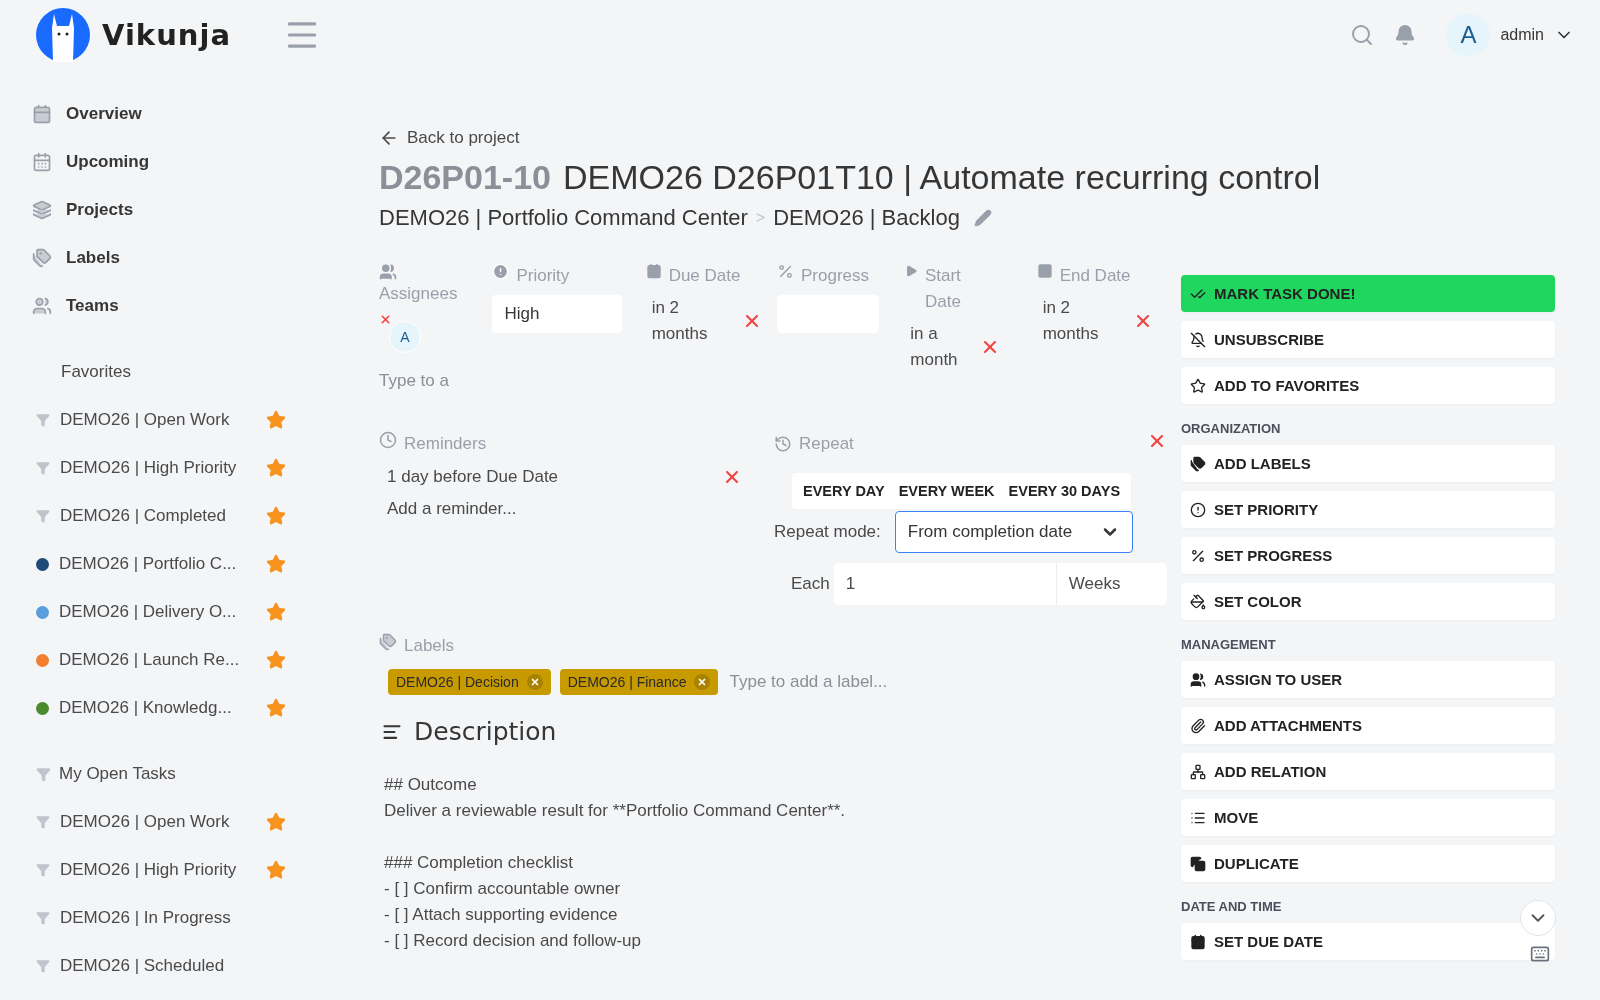 Image resolution: width=1600 pixels, height=1000 pixels. I want to click on nav-item: Upcoming, so click(189, 162).